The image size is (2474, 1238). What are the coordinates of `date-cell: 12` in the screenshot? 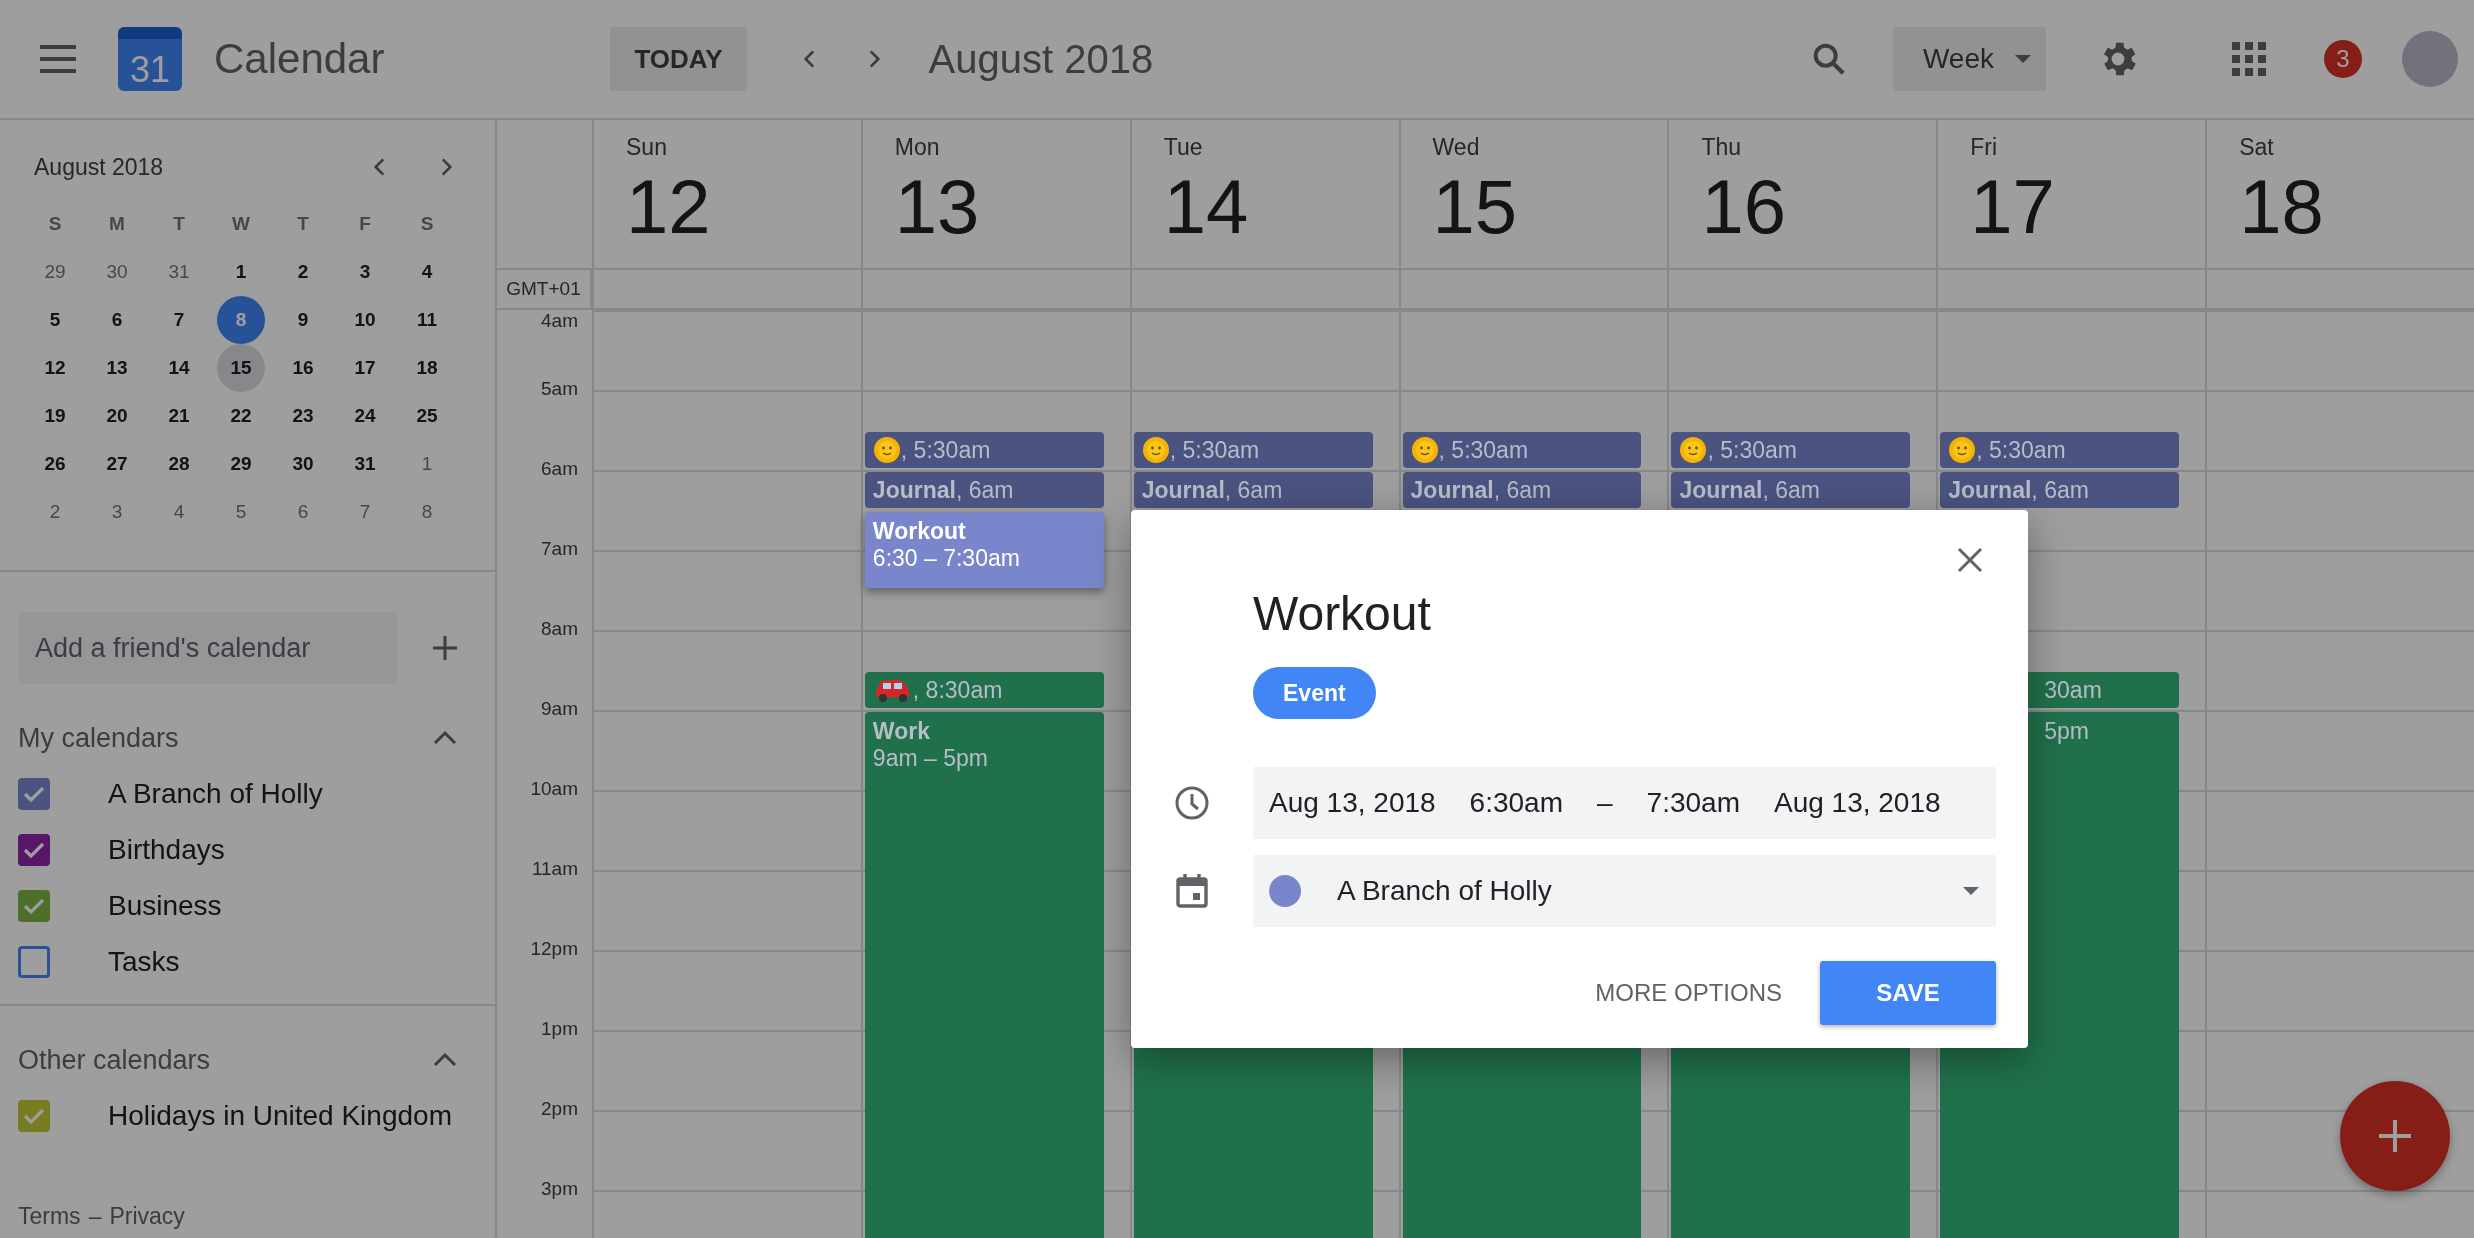 It's located at (55, 368).